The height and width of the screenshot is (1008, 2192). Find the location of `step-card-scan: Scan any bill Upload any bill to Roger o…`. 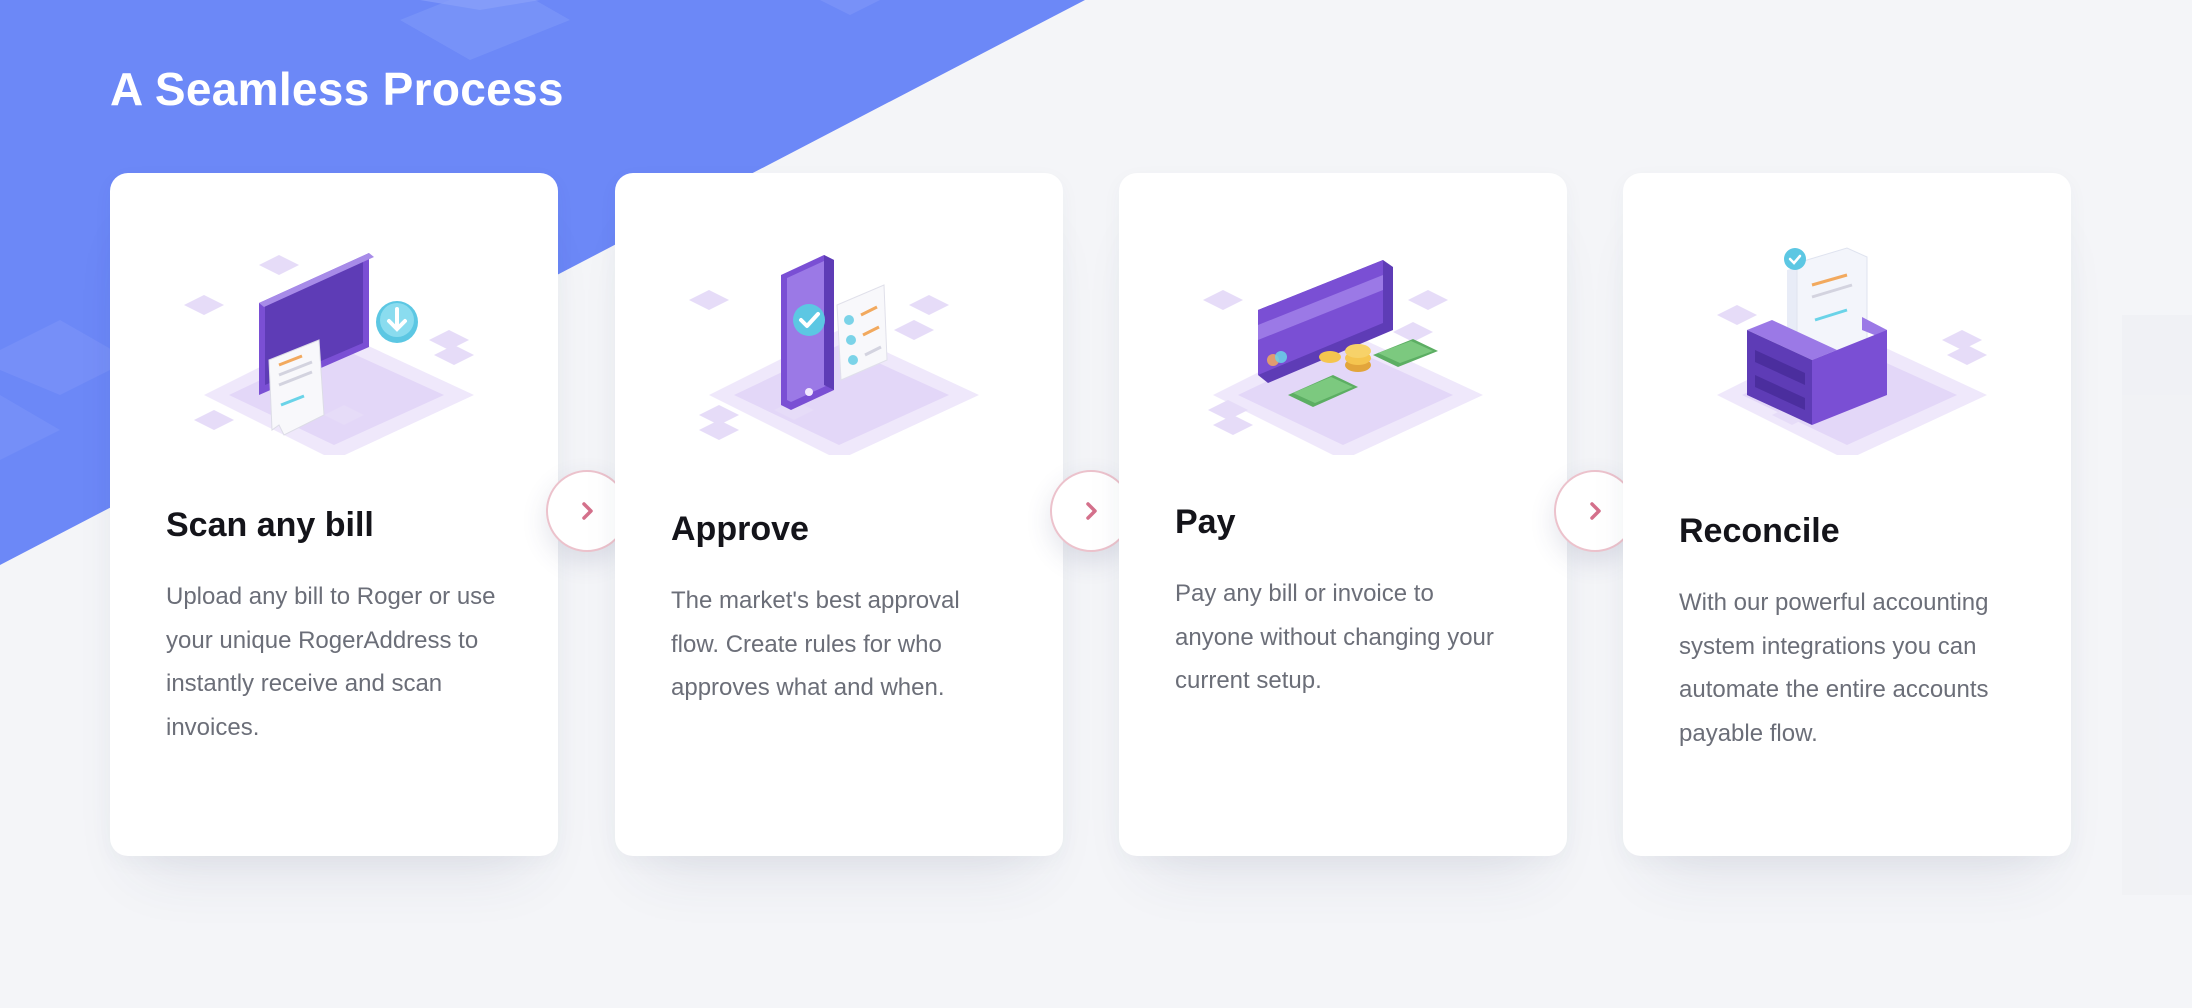

step-card-scan: Scan any bill Upload any bill to Roger o… is located at coordinates (334, 514).